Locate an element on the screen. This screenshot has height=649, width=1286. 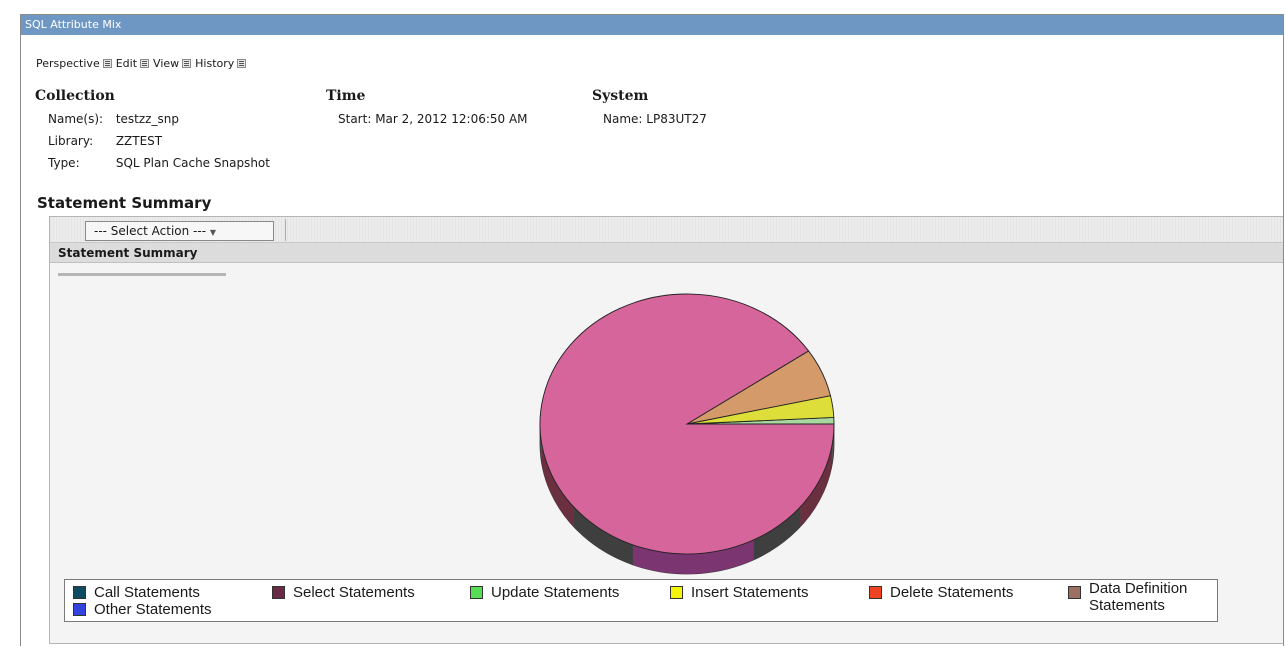
type-value: SQL Plan Cache Snapshot is located at coordinates (192, 163).